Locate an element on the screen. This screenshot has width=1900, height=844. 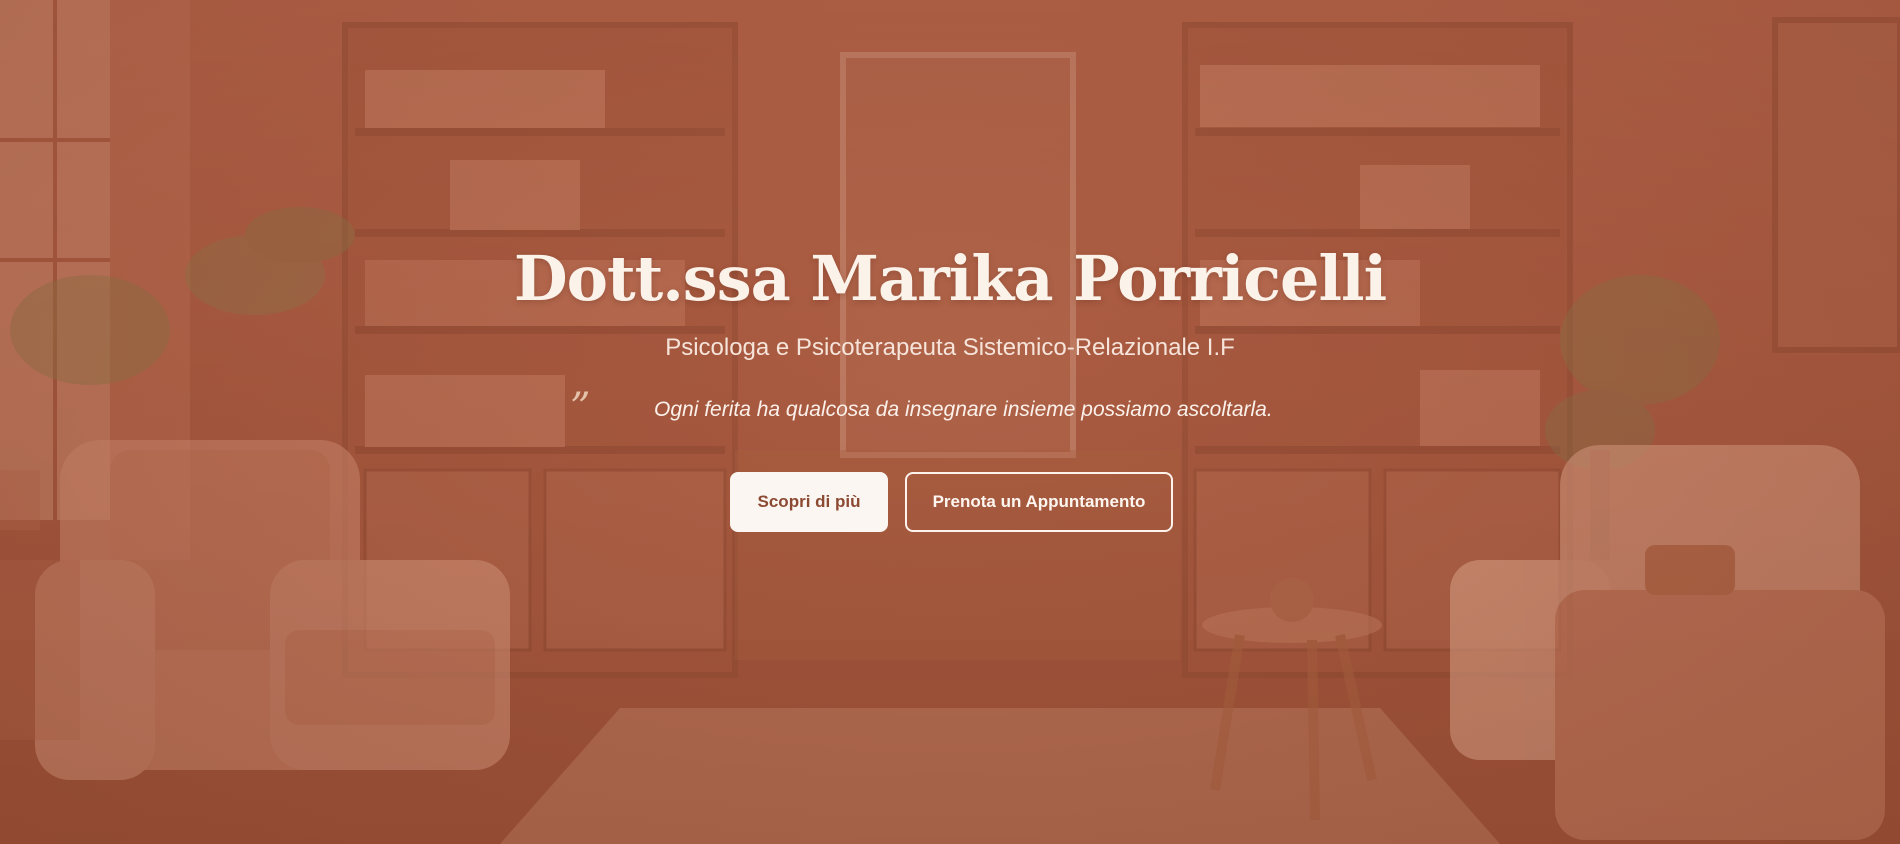
quote-mark-icon: ” is located at coordinates (580, 408).